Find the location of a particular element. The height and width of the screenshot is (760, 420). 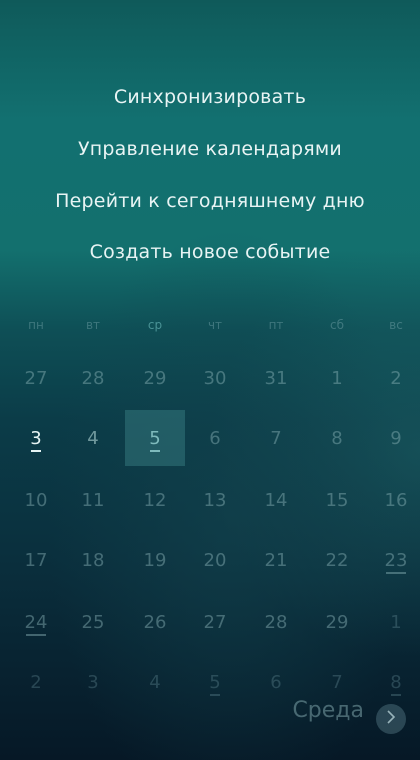

day-cell: 14 is located at coordinates (276, 500).